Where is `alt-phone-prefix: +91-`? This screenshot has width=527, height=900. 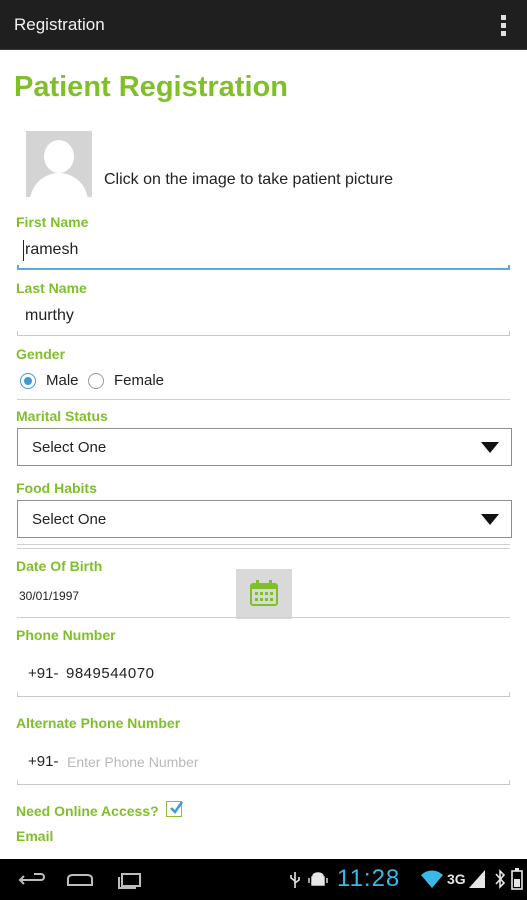
alt-phone-prefix: +91- is located at coordinates (43, 761).